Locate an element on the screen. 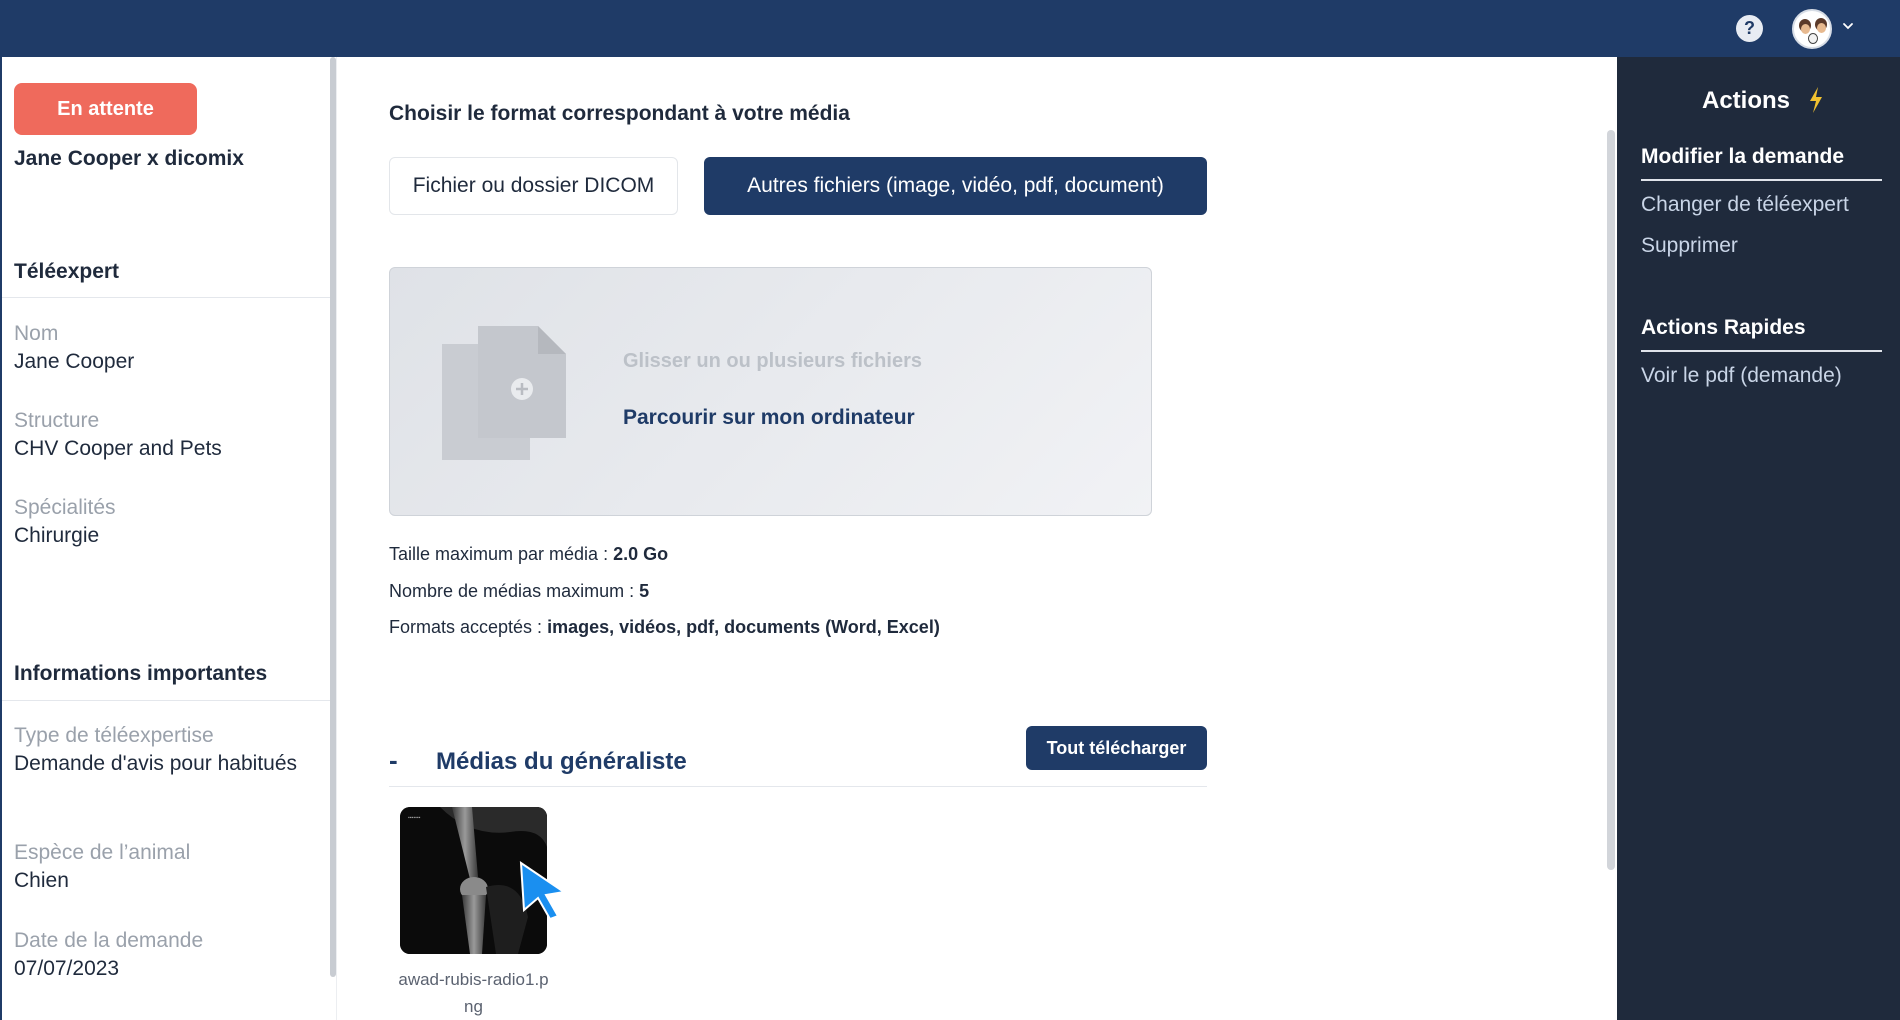 The image size is (1900, 1020). chevron-down-icon is located at coordinates (1848, 26).